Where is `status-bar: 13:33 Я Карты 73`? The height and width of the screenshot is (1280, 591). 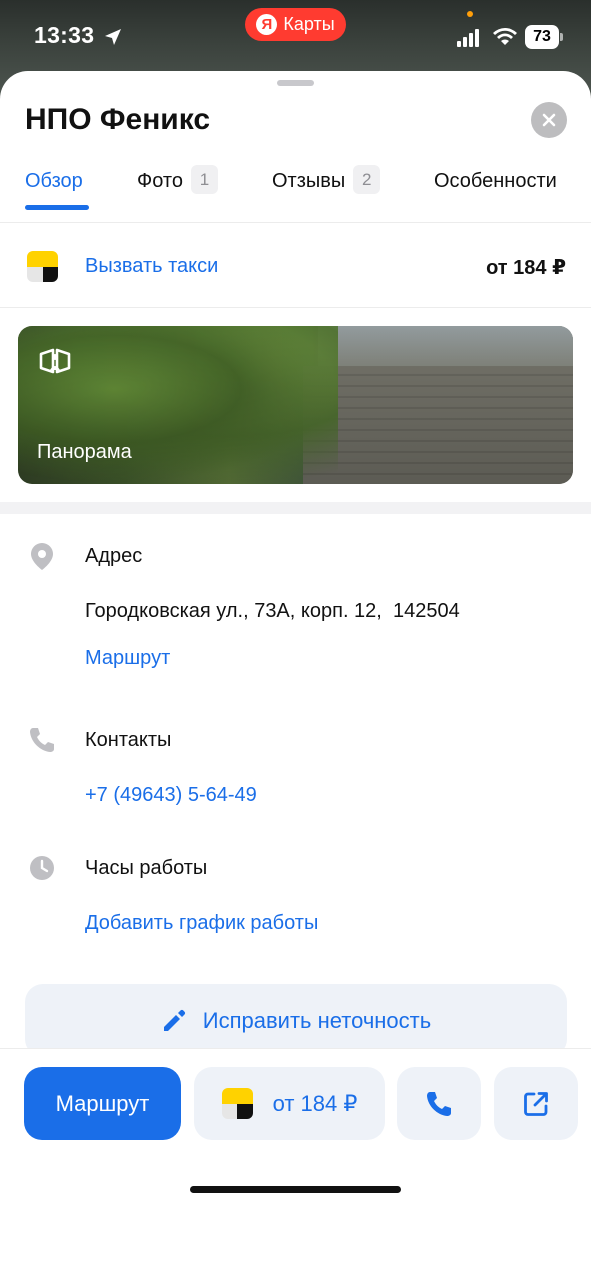 status-bar: 13:33 Я Карты 73 is located at coordinates (295, 36).